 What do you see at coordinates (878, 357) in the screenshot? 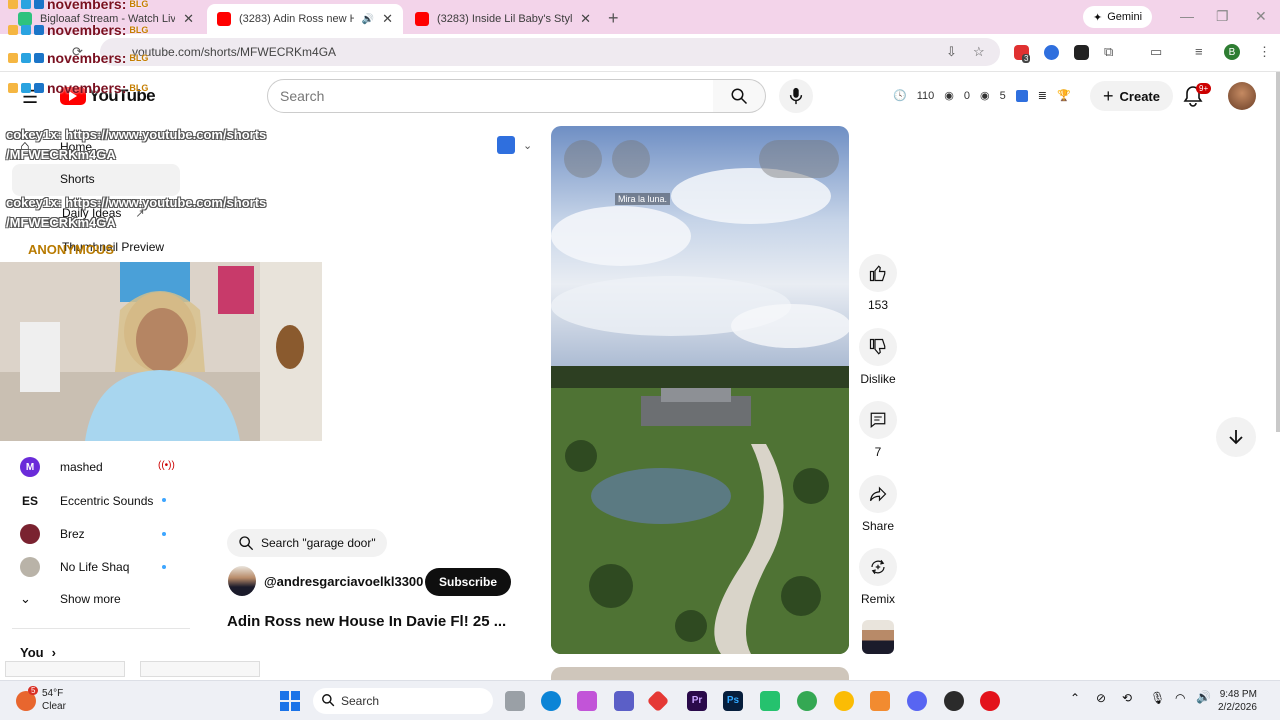
I see `dislike-button: Dislike` at bounding box center [878, 357].